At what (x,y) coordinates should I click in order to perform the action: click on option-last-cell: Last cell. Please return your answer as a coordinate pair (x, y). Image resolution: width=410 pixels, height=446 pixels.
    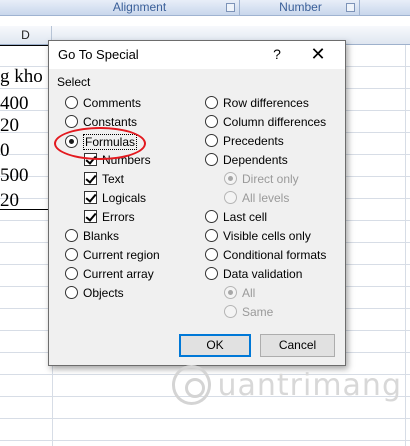
    Looking at the image, I should click on (236, 216).